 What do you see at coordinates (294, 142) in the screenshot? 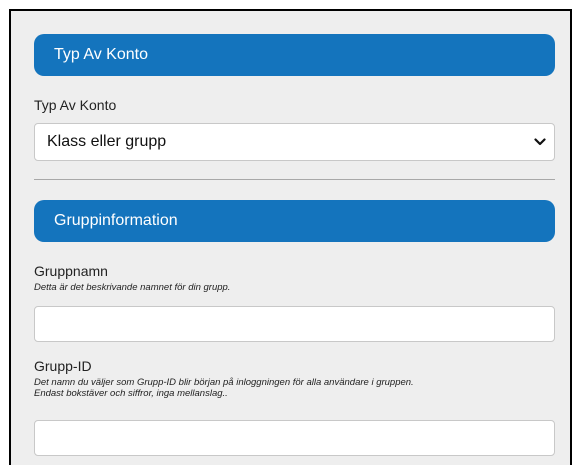
I see `account-type-select: Klass eller grupp` at bounding box center [294, 142].